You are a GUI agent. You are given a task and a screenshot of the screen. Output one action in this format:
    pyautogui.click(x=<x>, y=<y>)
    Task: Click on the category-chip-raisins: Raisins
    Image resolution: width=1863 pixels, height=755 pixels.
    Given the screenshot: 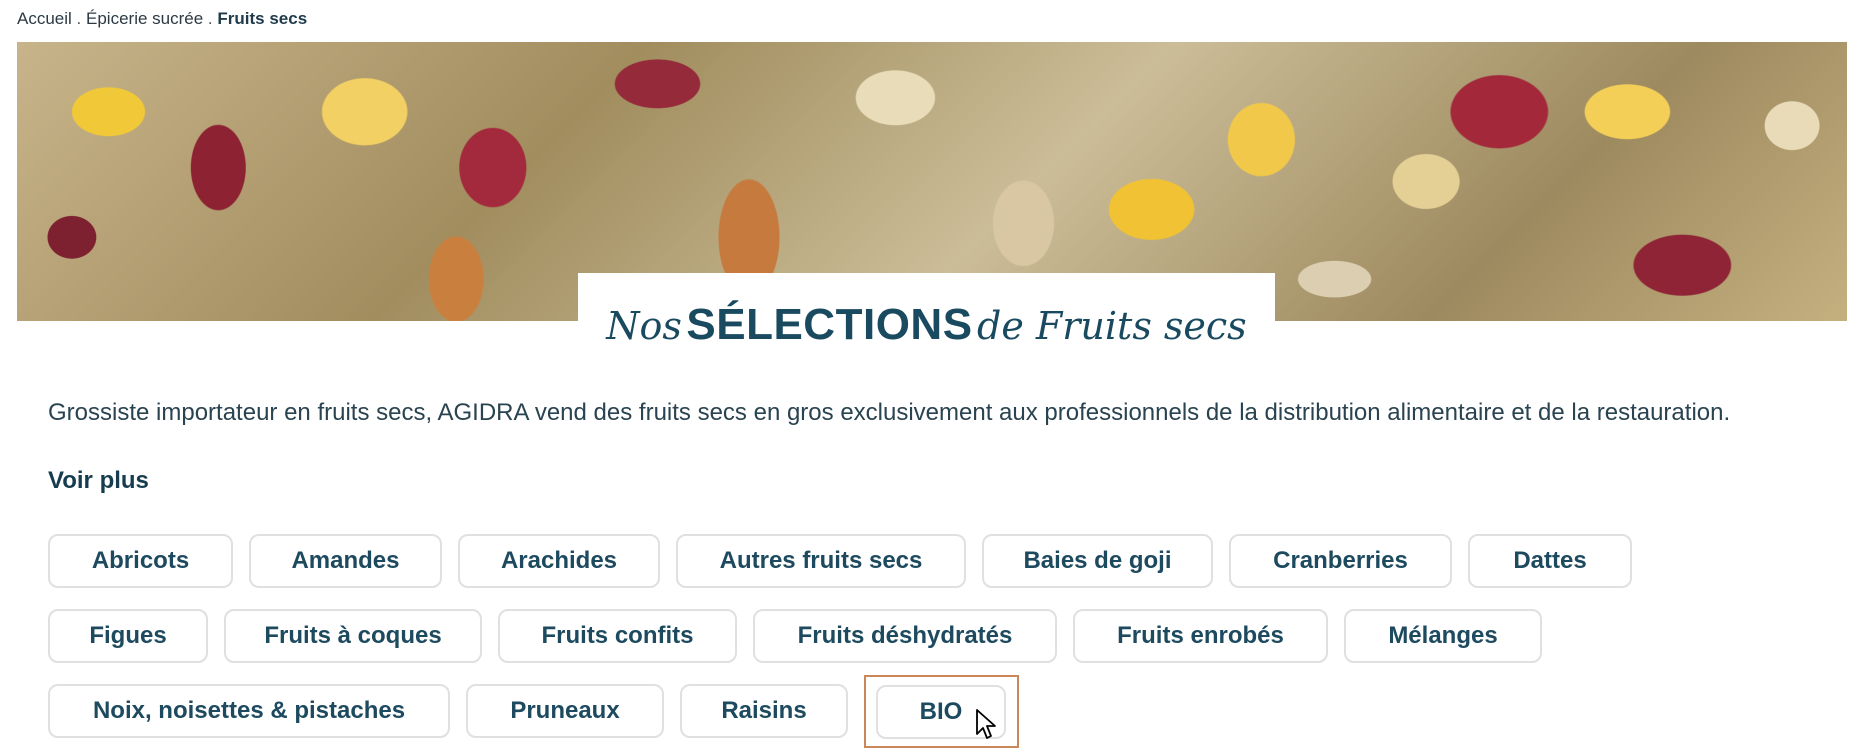 What is the action you would take?
    pyautogui.click(x=764, y=711)
    